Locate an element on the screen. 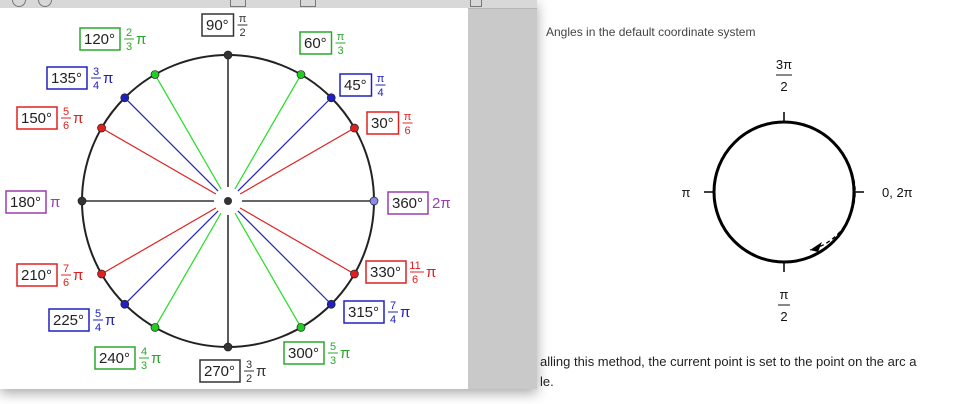 Image resolution: width=962 pixels, height=404 pixels. radian-num-deg-90: π is located at coordinates (243, 19).